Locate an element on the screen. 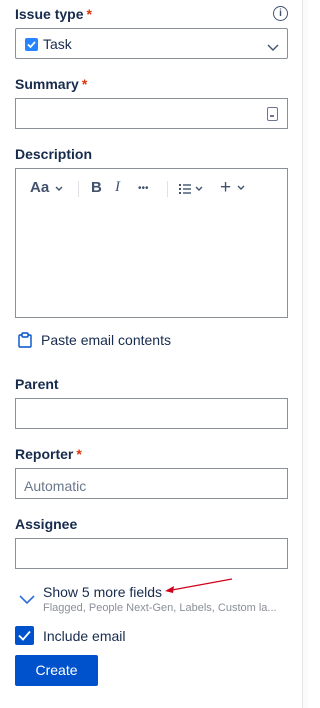 The width and height of the screenshot is (320, 708). insert-button: + is located at coordinates (232, 188).